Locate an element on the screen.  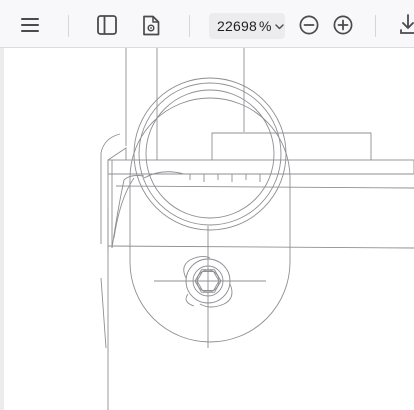
zoom-out-icon is located at coordinates (309, 25).